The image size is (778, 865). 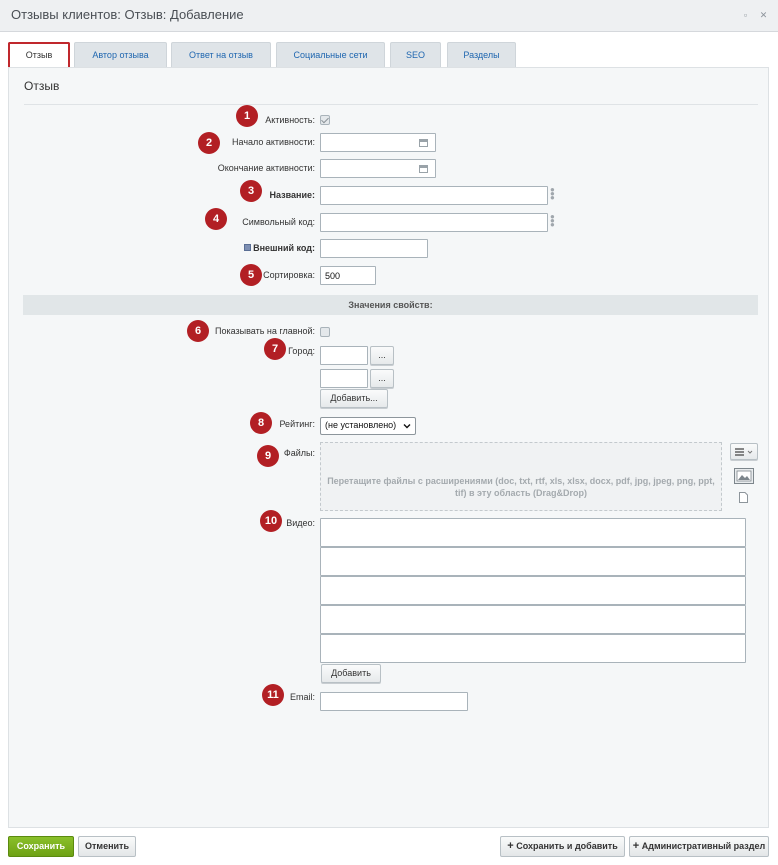 What do you see at coordinates (297, 424) in the screenshot?
I see `rating-label: Рейтинг:` at bounding box center [297, 424].